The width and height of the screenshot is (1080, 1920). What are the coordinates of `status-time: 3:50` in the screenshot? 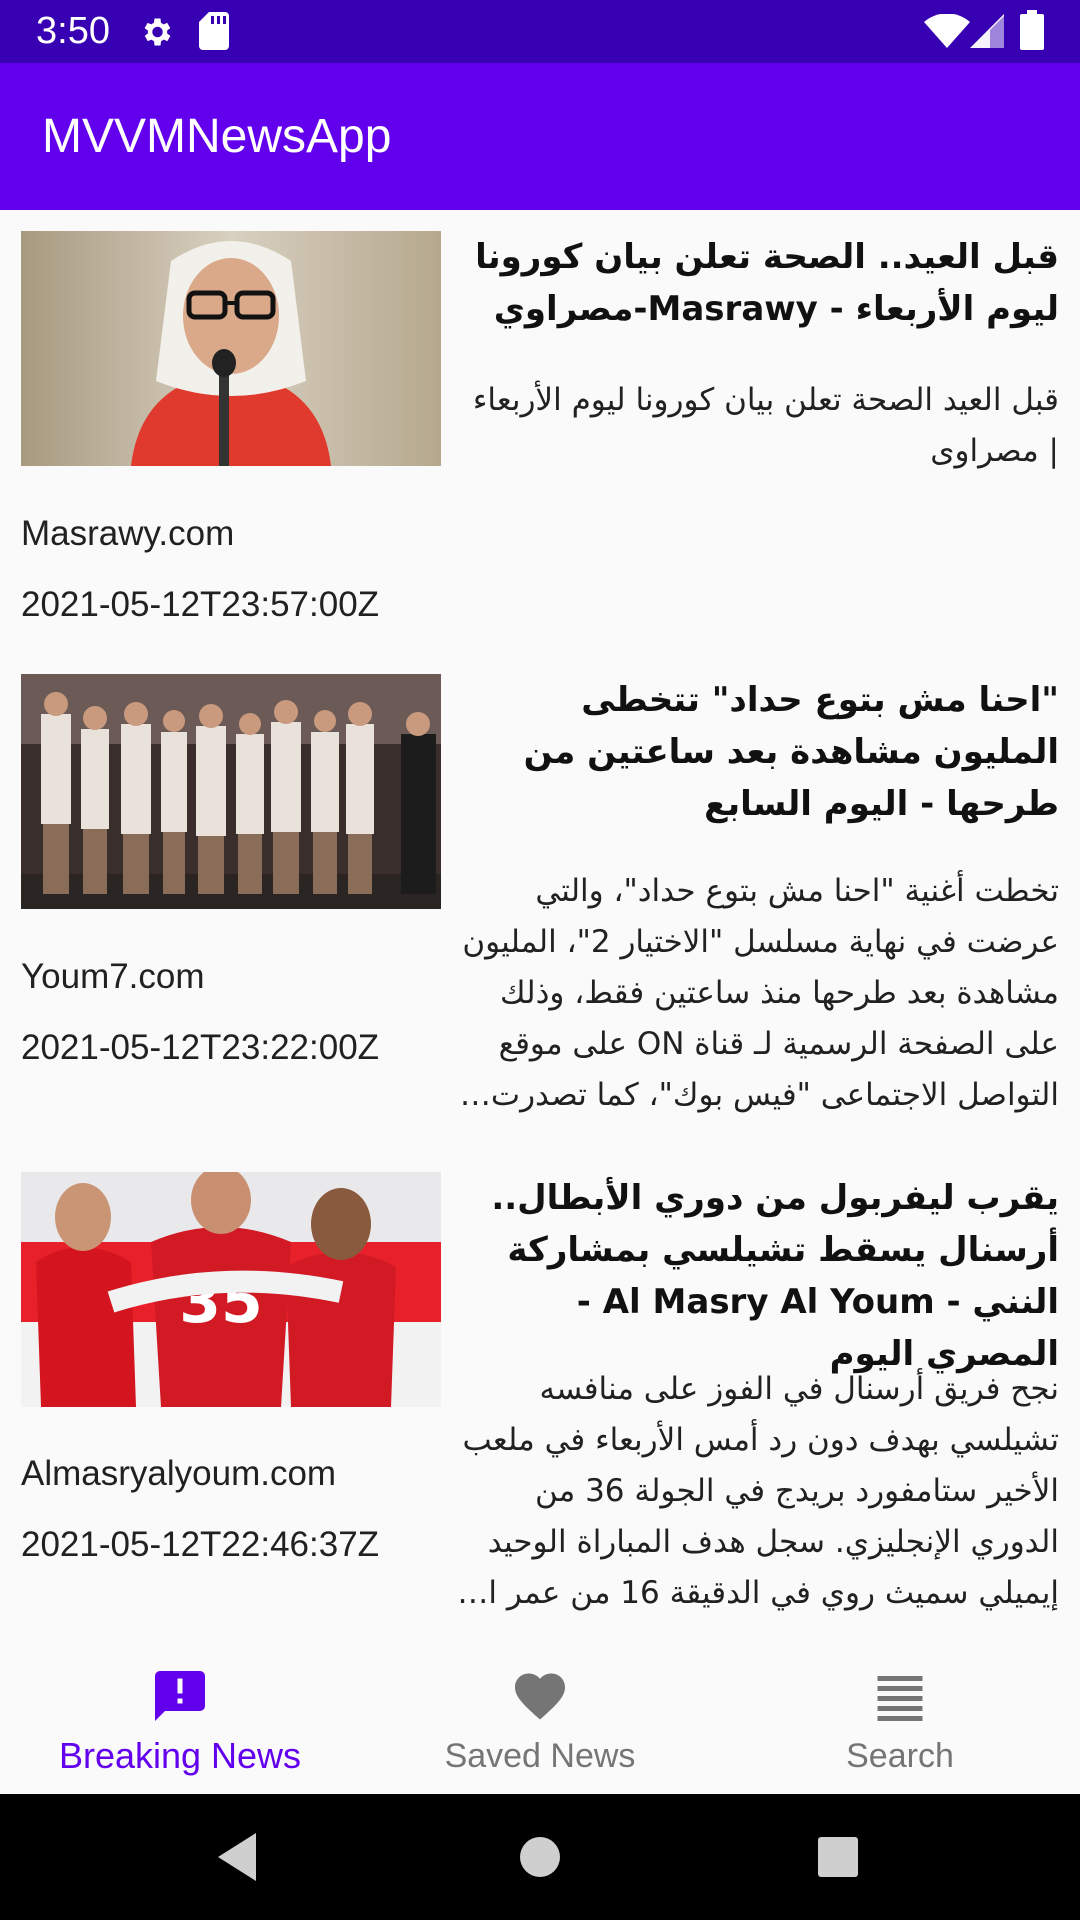 It's located at (73, 31).